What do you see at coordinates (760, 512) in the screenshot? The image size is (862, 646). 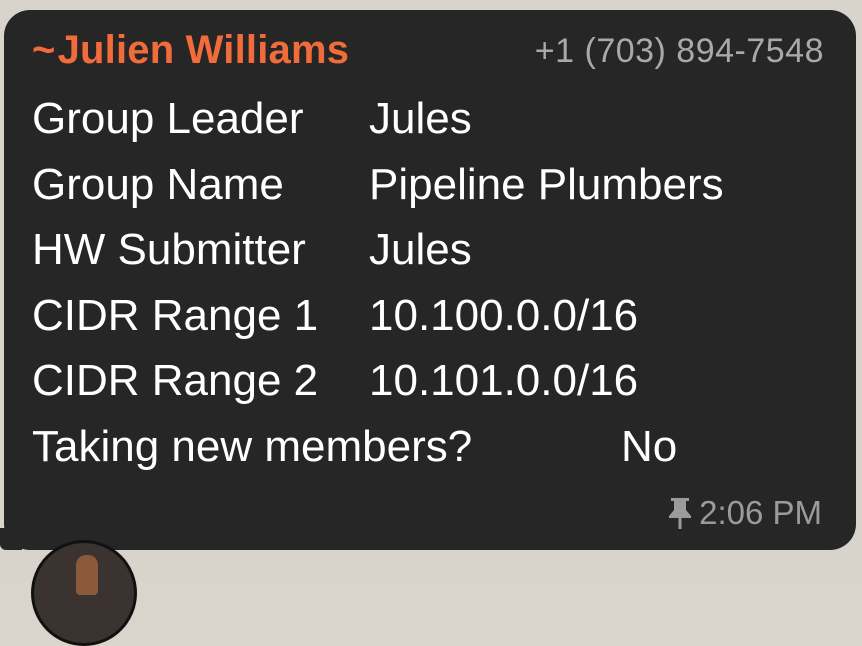 I see `message-time: 2:06 PM` at bounding box center [760, 512].